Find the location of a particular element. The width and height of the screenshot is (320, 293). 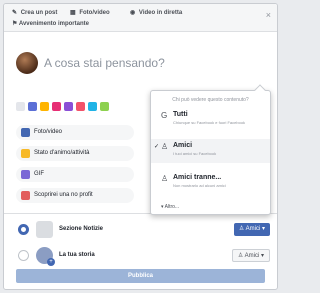

tab-create-post: ✎ Crea un post is located at coordinates (34, 12).